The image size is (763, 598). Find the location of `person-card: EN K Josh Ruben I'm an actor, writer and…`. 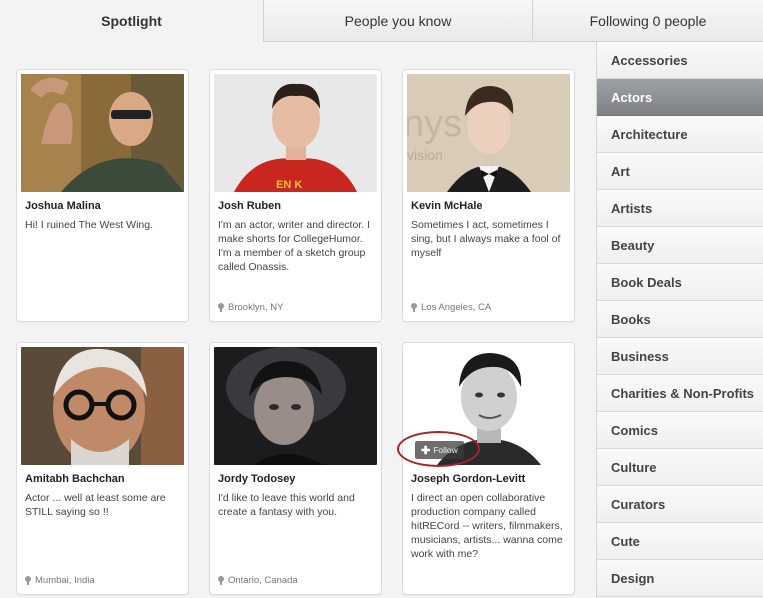

person-card: EN K Josh Ruben I'm an actor, writer and… is located at coordinates (295, 195).